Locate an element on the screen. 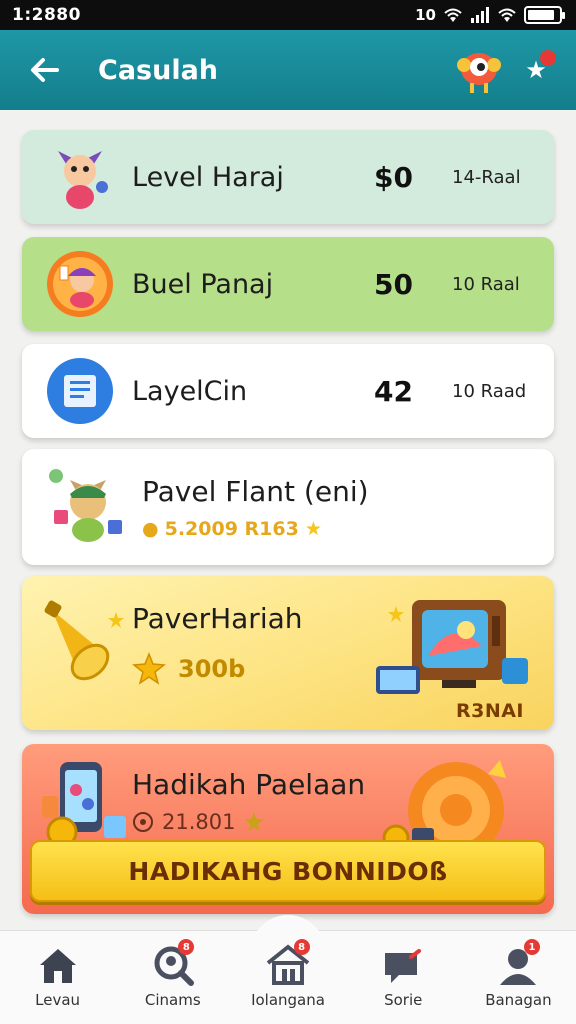  promo-text: Pavel Flant (eni) ● 5.2009 R163 ★ is located at coordinates (255, 507).